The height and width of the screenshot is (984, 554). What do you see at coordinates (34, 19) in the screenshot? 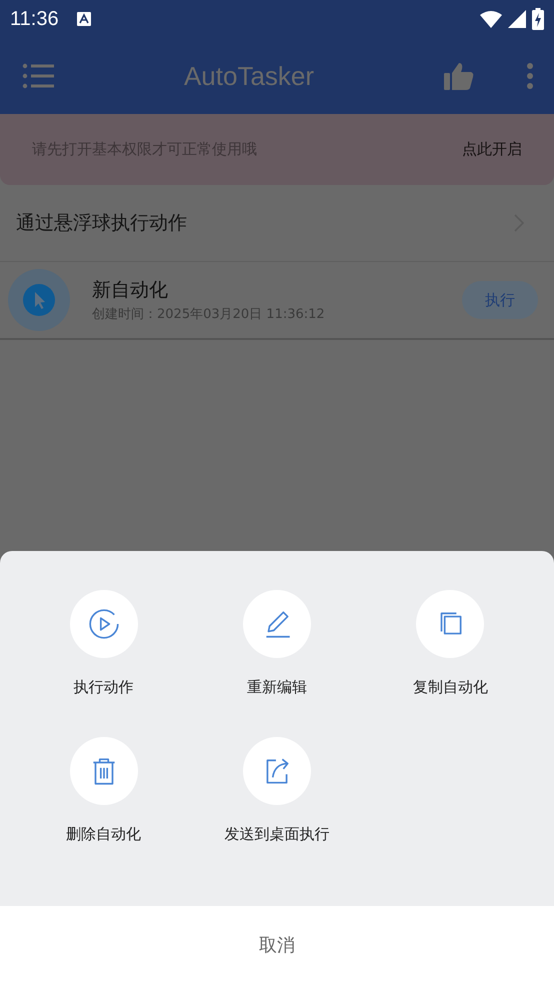
I see `status-time: 11:36` at bounding box center [34, 19].